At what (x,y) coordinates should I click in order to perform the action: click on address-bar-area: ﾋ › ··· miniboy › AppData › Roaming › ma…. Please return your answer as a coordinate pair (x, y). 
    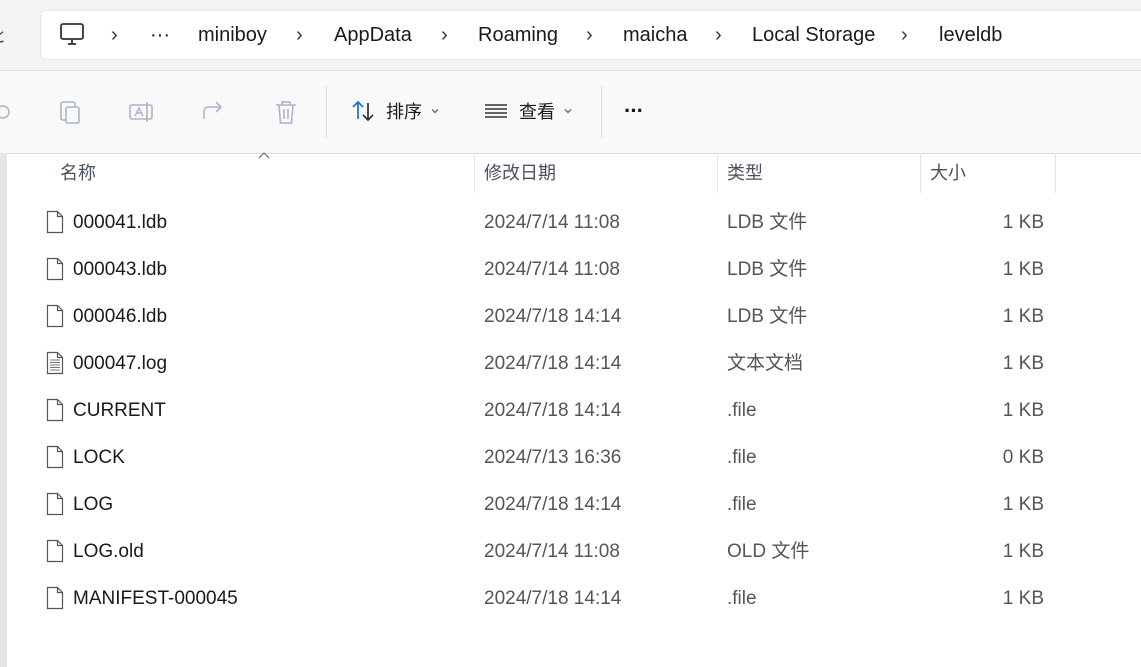
    Looking at the image, I should click on (570, 35).